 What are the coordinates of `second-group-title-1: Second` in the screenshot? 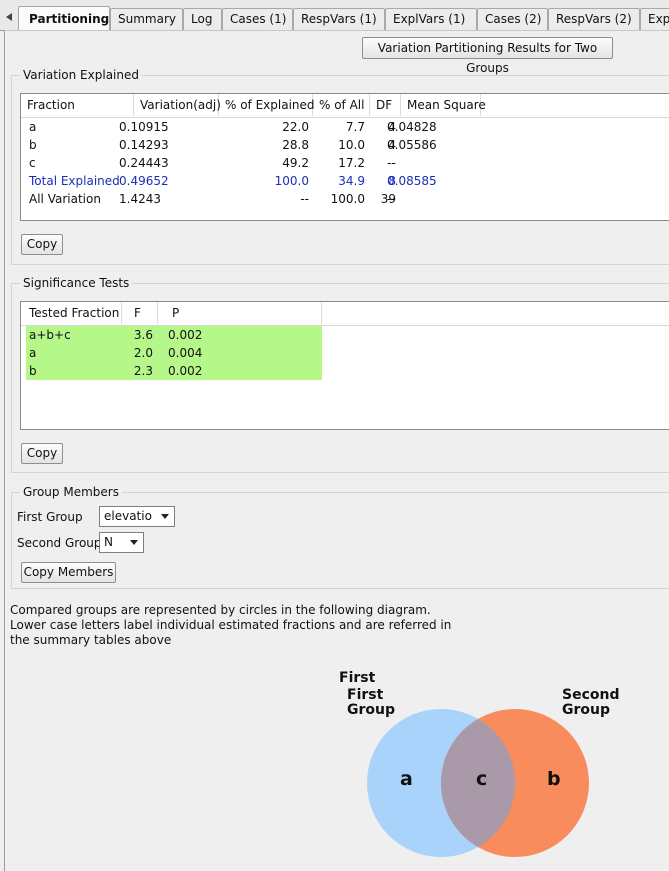 It's located at (591, 695).